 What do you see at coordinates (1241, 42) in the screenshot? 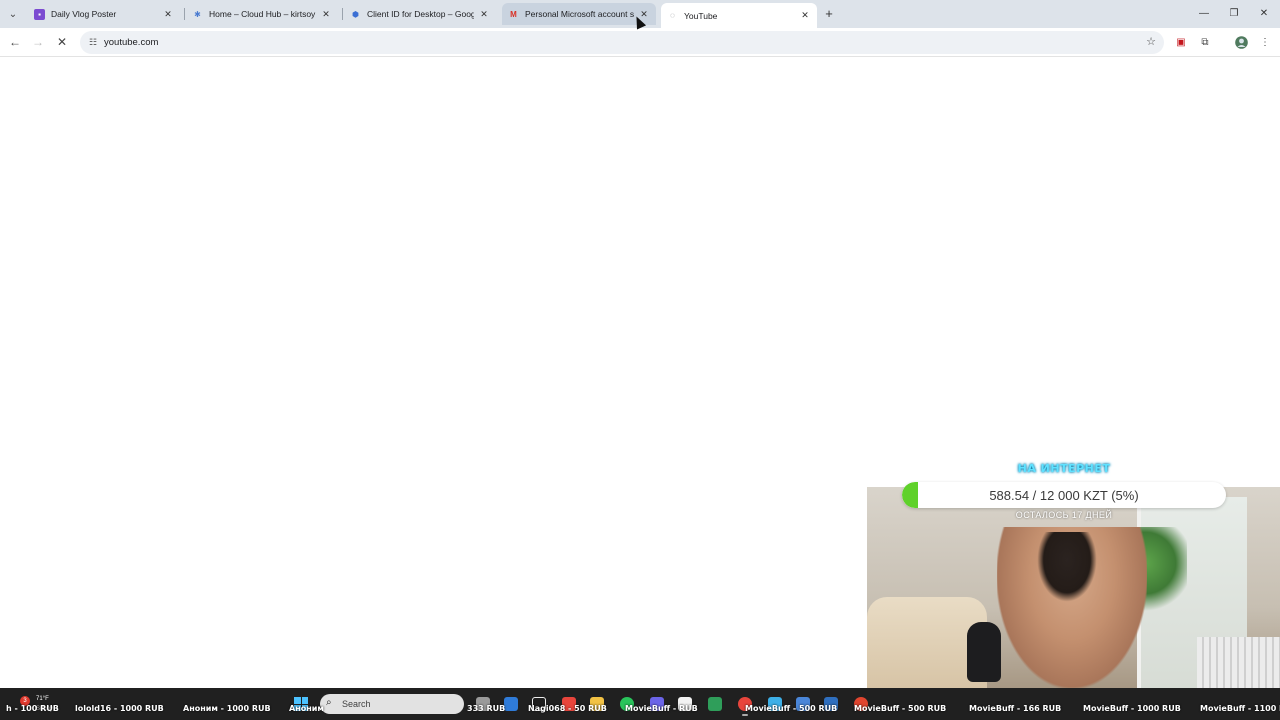
I see `profile-avatar` at bounding box center [1241, 42].